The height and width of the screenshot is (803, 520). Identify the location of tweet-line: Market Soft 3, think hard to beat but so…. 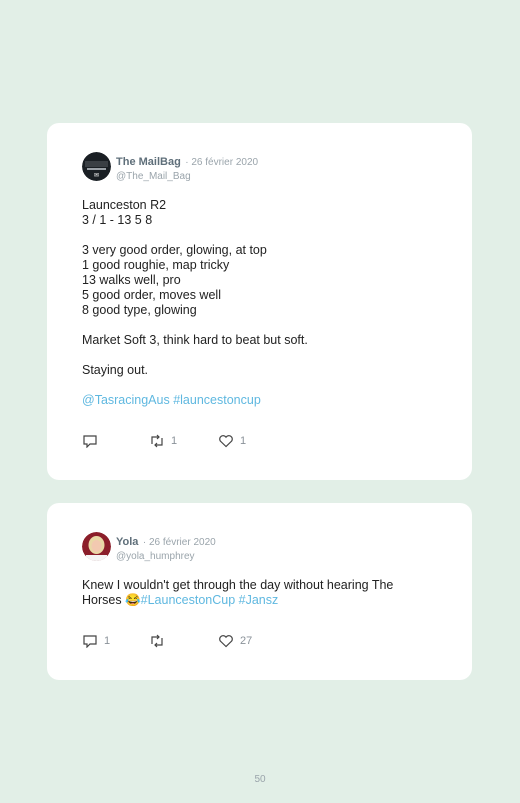
(195, 340).